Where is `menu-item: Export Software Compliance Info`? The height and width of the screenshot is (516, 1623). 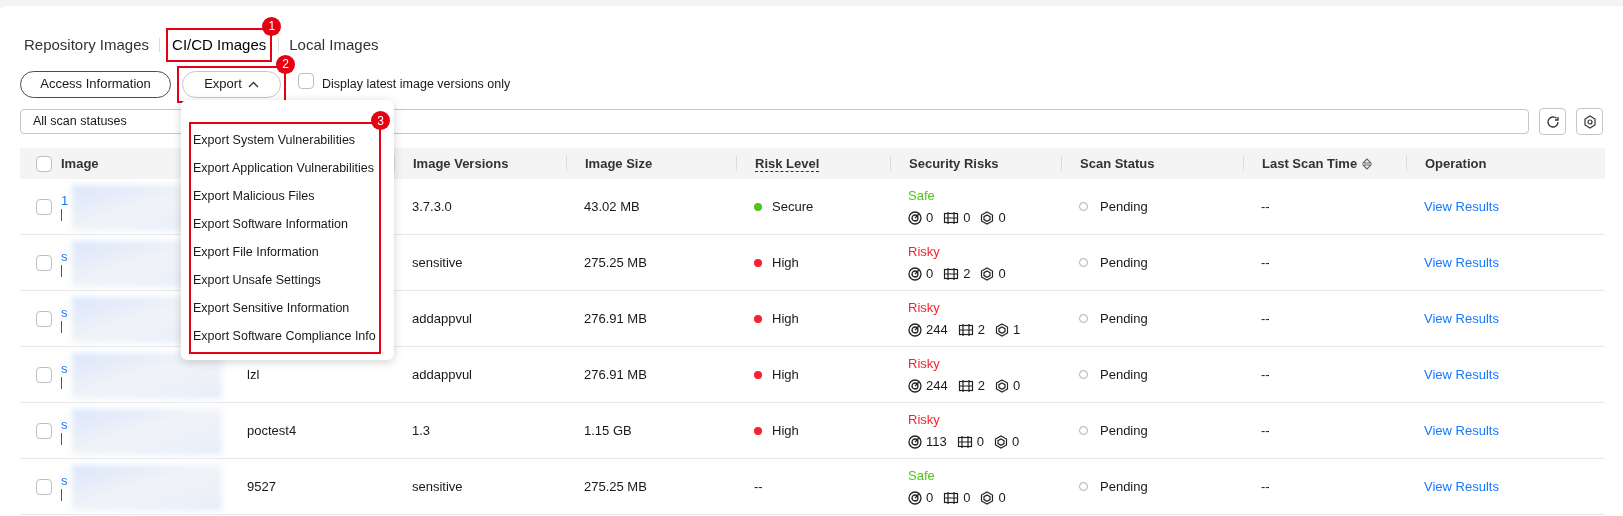 menu-item: Export Software Compliance Info is located at coordinates (285, 336).